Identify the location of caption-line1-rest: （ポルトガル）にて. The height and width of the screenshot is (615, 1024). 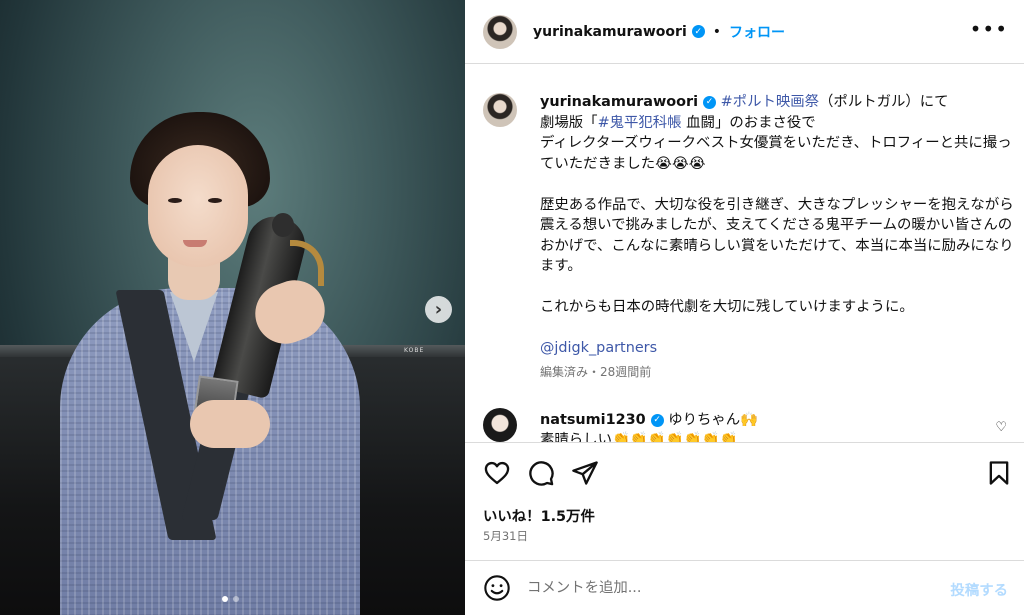
(884, 102).